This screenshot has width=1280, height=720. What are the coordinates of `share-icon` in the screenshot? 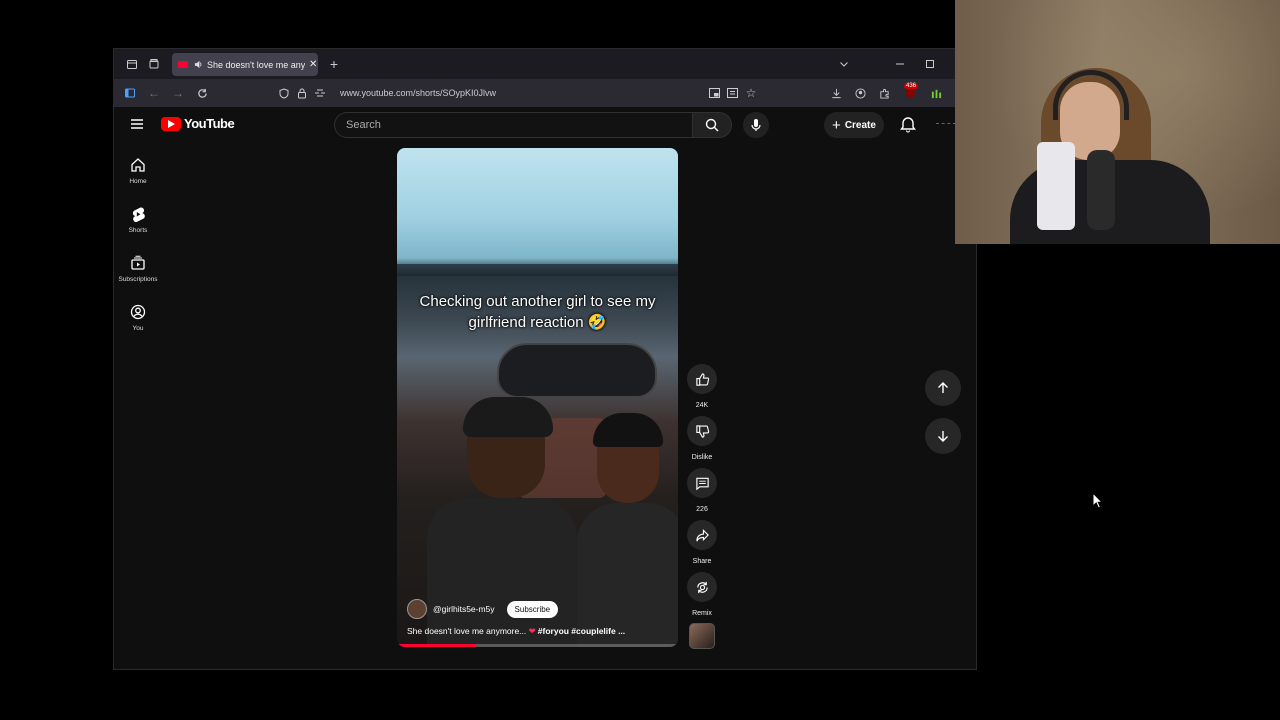 It's located at (702, 534).